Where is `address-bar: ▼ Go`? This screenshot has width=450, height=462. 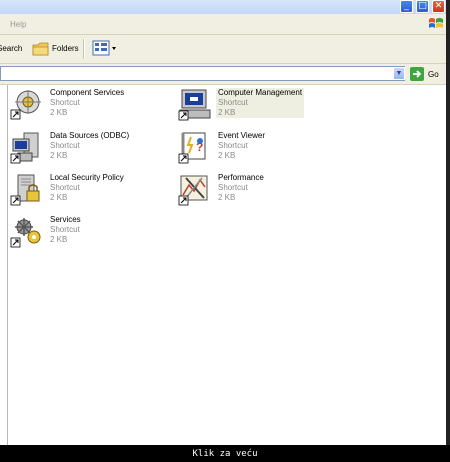 address-bar: ▼ Go is located at coordinates (225, 74).